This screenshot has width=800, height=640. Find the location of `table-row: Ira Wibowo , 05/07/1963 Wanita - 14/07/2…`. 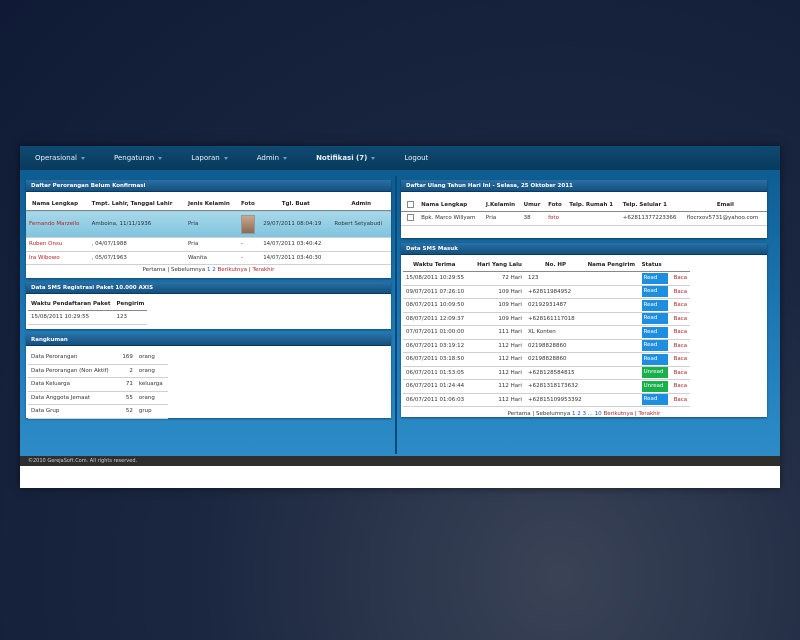

table-row: Ira Wibowo , 05/07/1963 Wanita - 14/07/2… is located at coordinates (208, 258).